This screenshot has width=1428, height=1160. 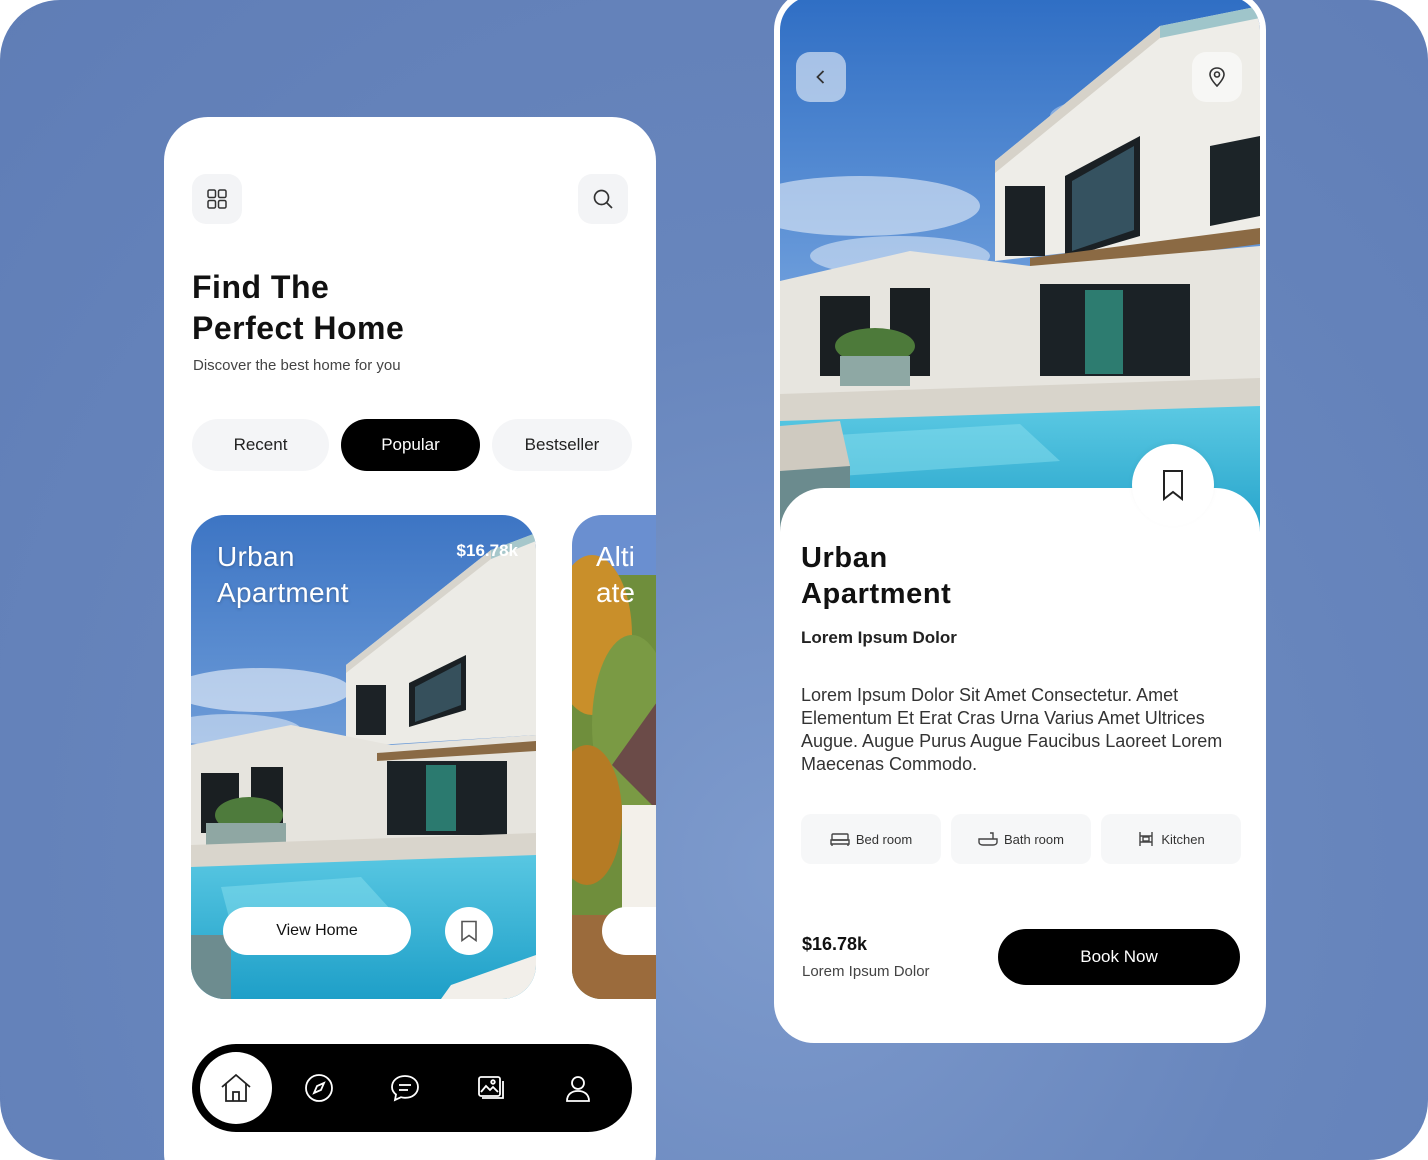 What do you see at coordinates (487, 550) in the screenshot?
I see `card-price: $16.78k` at bounding box center [487, 550].